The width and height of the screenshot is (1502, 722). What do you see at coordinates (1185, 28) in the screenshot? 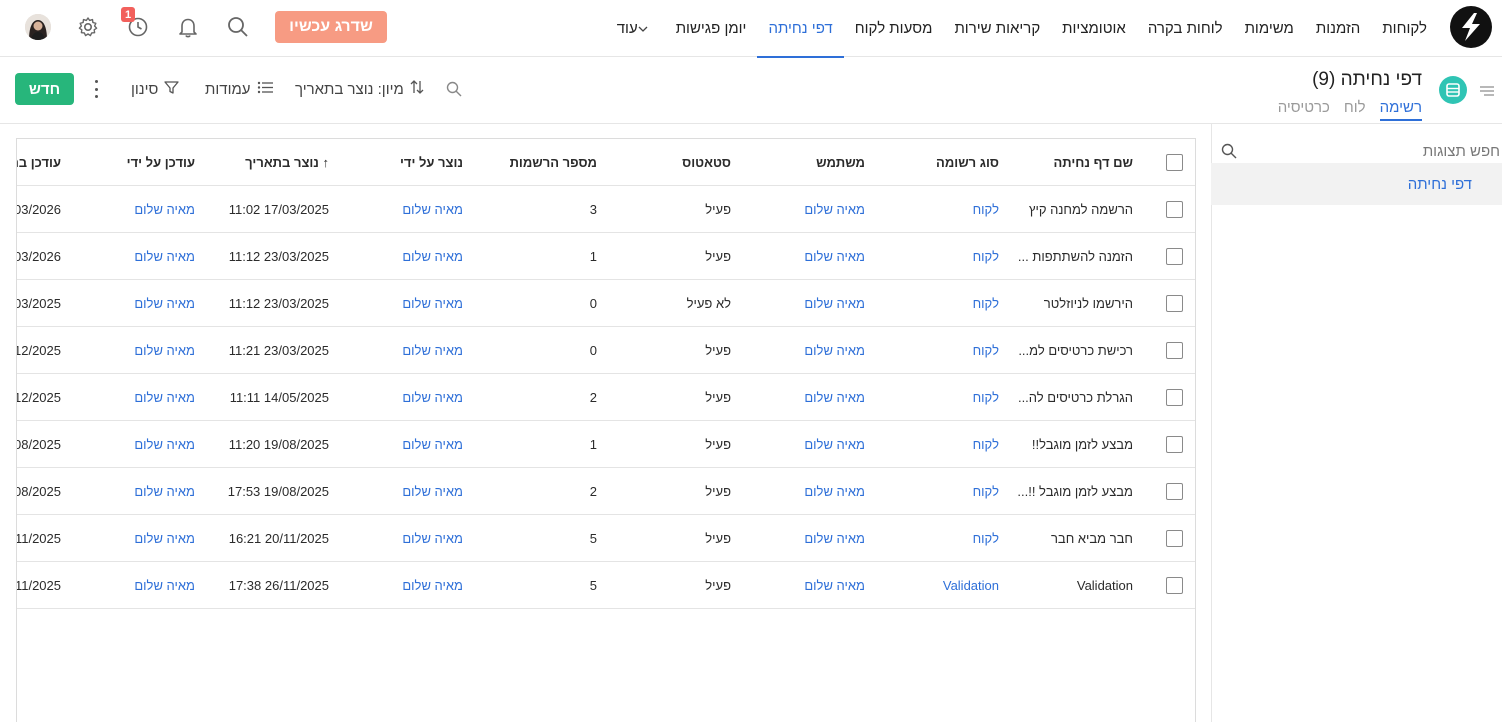
I see `nav-item: לוחות בקרה` at bounding box center [1185, 28].